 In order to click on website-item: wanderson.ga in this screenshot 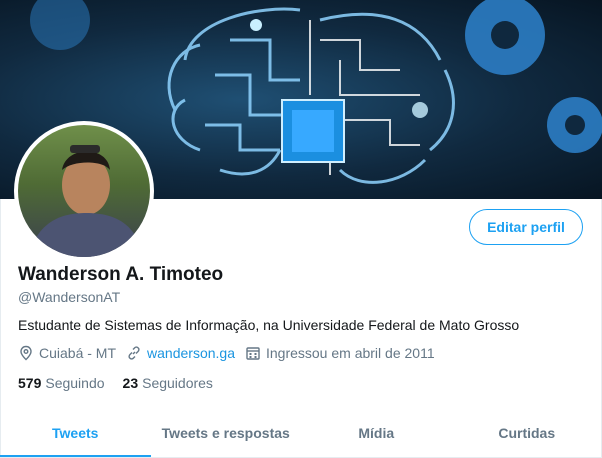, I will do `click(180, 353)`.